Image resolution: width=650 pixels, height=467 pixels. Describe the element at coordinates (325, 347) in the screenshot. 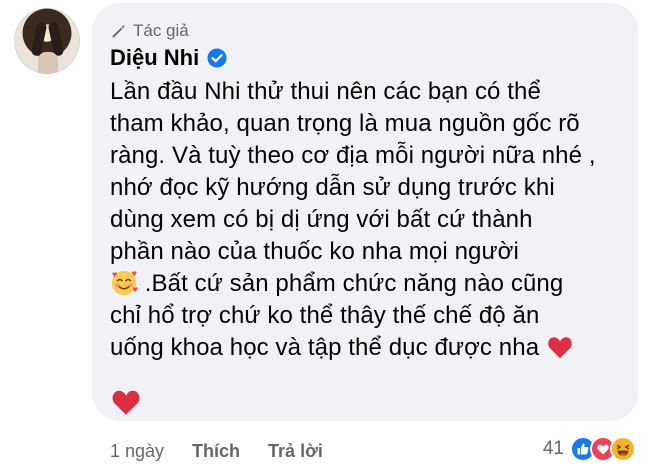

I see `comment-line-text: uống khoa học và tập thể dục được nha` at that location.